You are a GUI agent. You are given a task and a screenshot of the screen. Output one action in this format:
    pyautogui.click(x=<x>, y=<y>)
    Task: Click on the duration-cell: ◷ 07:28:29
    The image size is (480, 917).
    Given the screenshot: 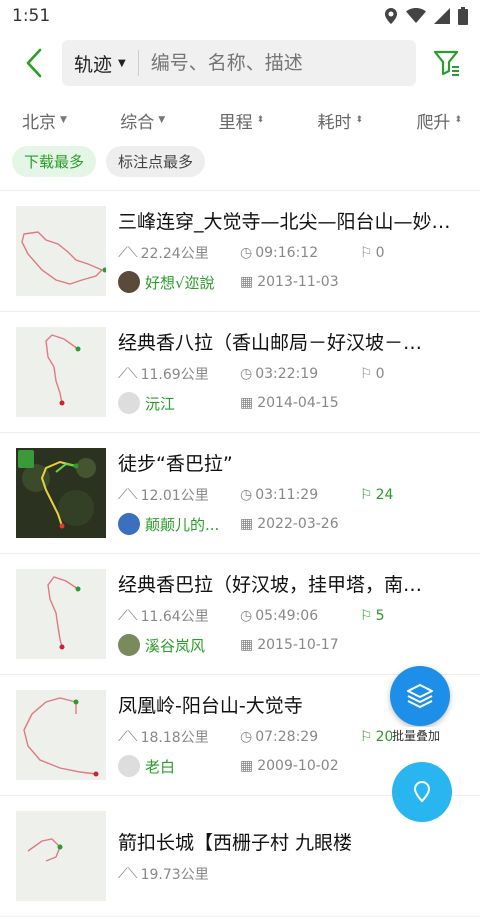 What is the action you would take?
    pyautogui.click(x=300, y=737)
    